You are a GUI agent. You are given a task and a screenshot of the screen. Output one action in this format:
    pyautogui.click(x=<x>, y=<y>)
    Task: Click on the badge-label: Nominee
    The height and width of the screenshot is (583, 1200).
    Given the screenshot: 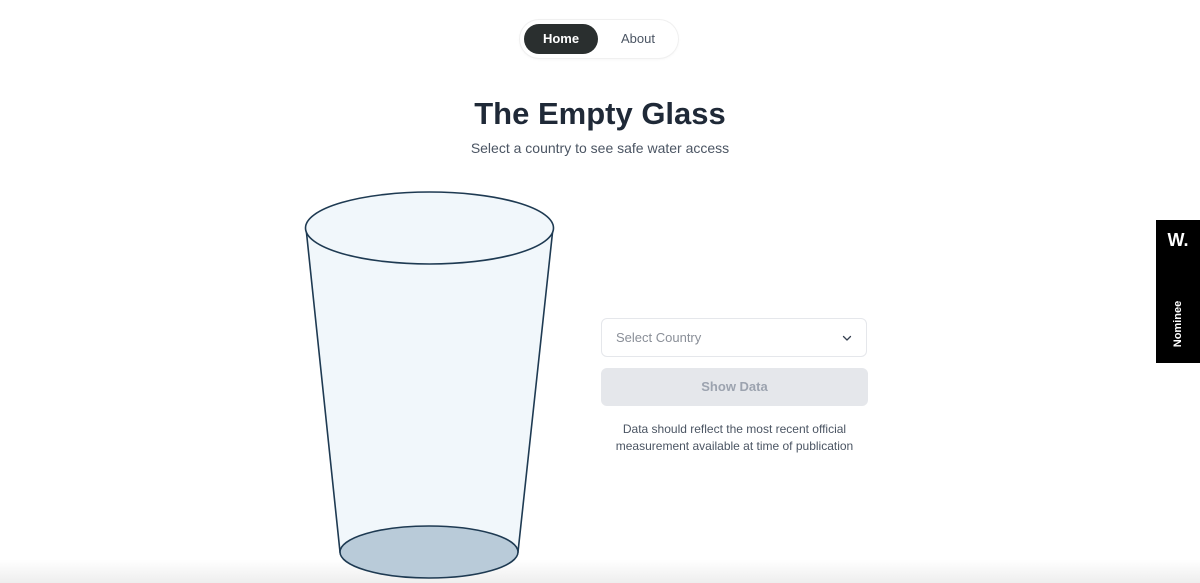 What is the action you would take?
    pyautogui.click(x=1178, y=324)
    